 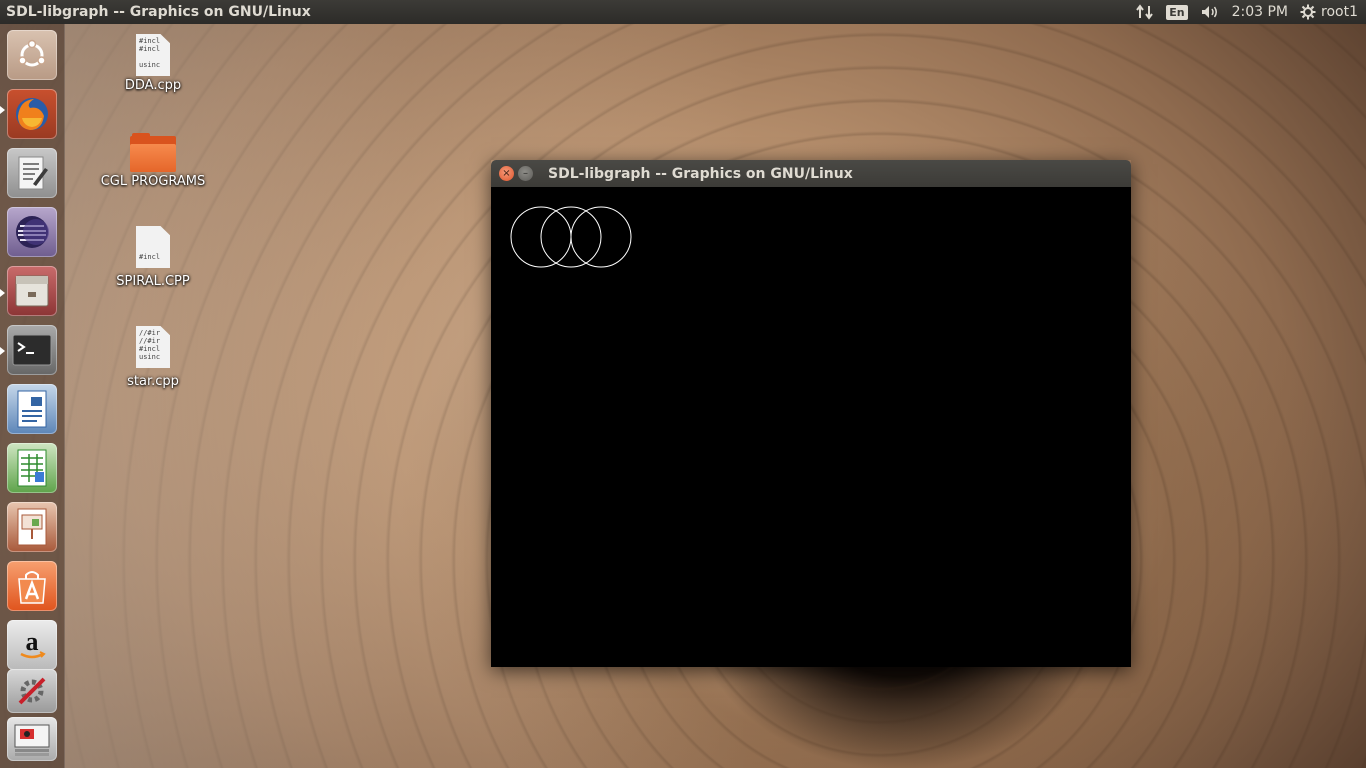 I want to click on launcher-amazon: a, so click(x=32, y=645).